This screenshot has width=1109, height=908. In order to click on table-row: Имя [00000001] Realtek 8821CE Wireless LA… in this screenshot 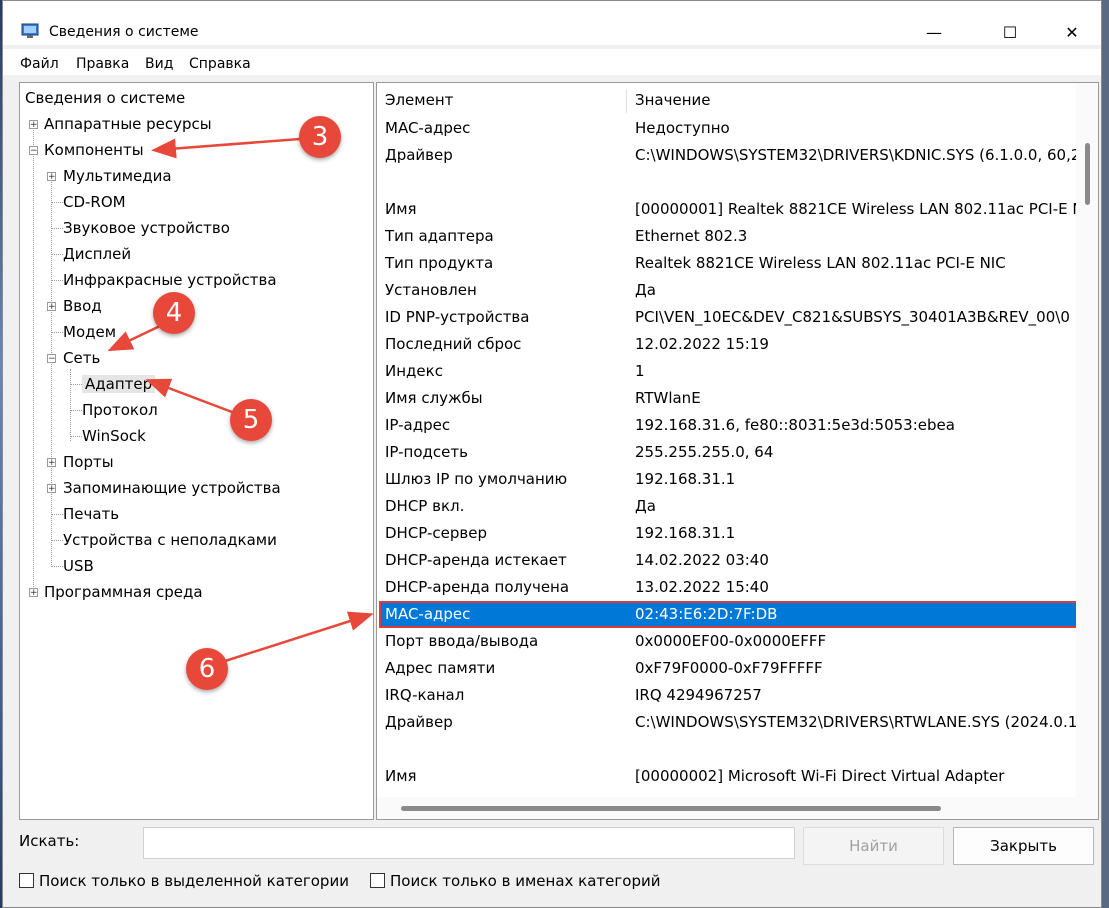, I will do `click(730, 209)`.